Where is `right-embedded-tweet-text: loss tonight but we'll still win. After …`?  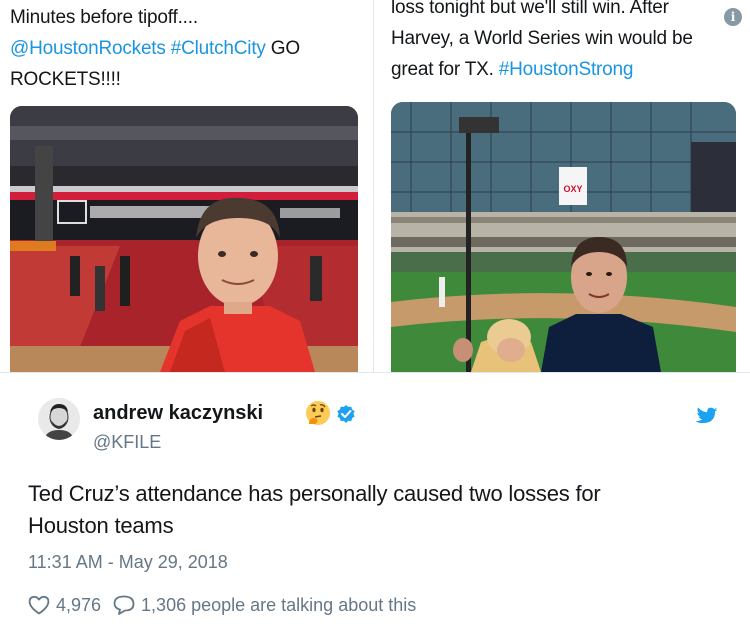 right-embedded-tweet-text: loss tonight but we'll still win. After … is located at coordinates (561, 42).